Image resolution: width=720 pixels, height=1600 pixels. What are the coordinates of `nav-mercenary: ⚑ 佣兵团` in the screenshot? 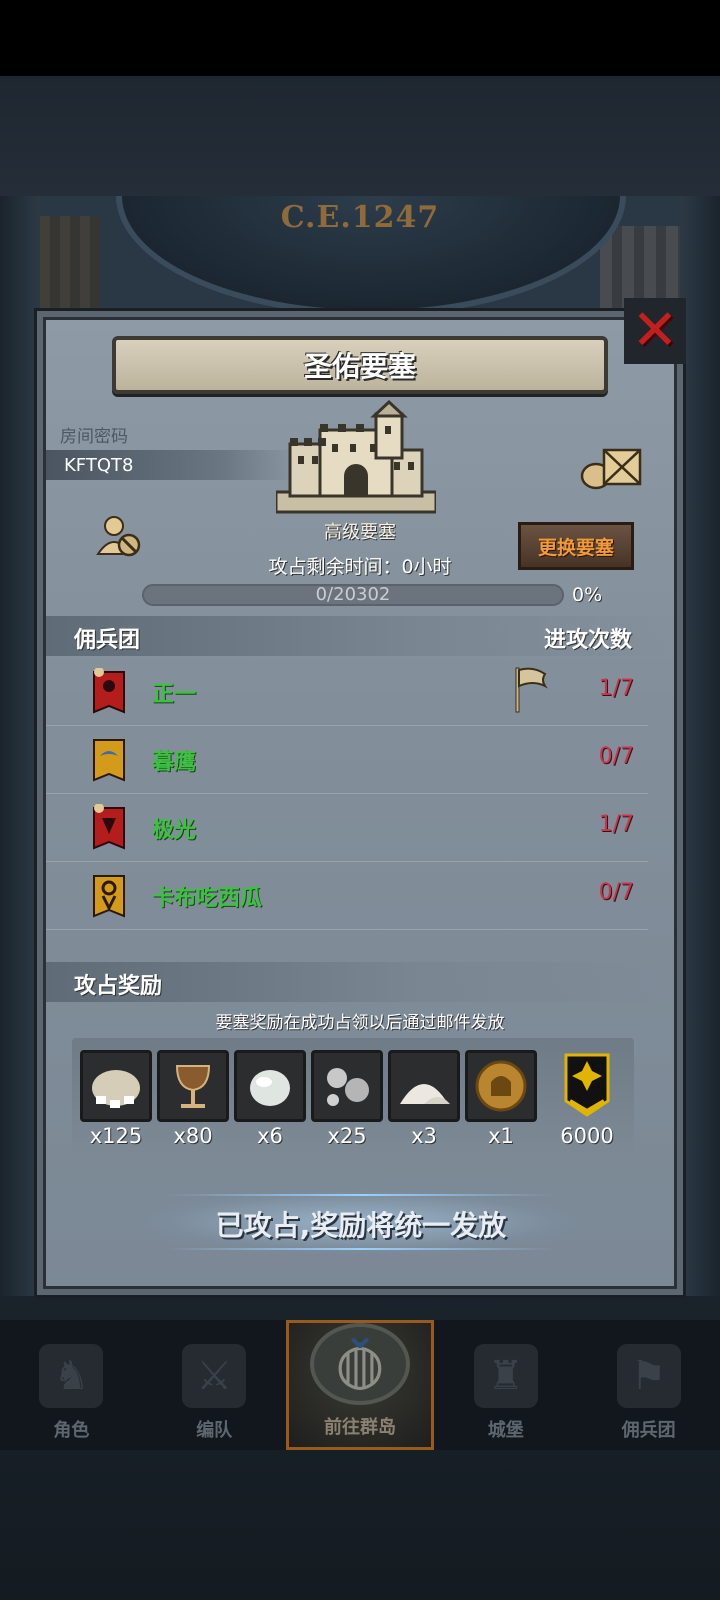 It's located at (648, 1385).